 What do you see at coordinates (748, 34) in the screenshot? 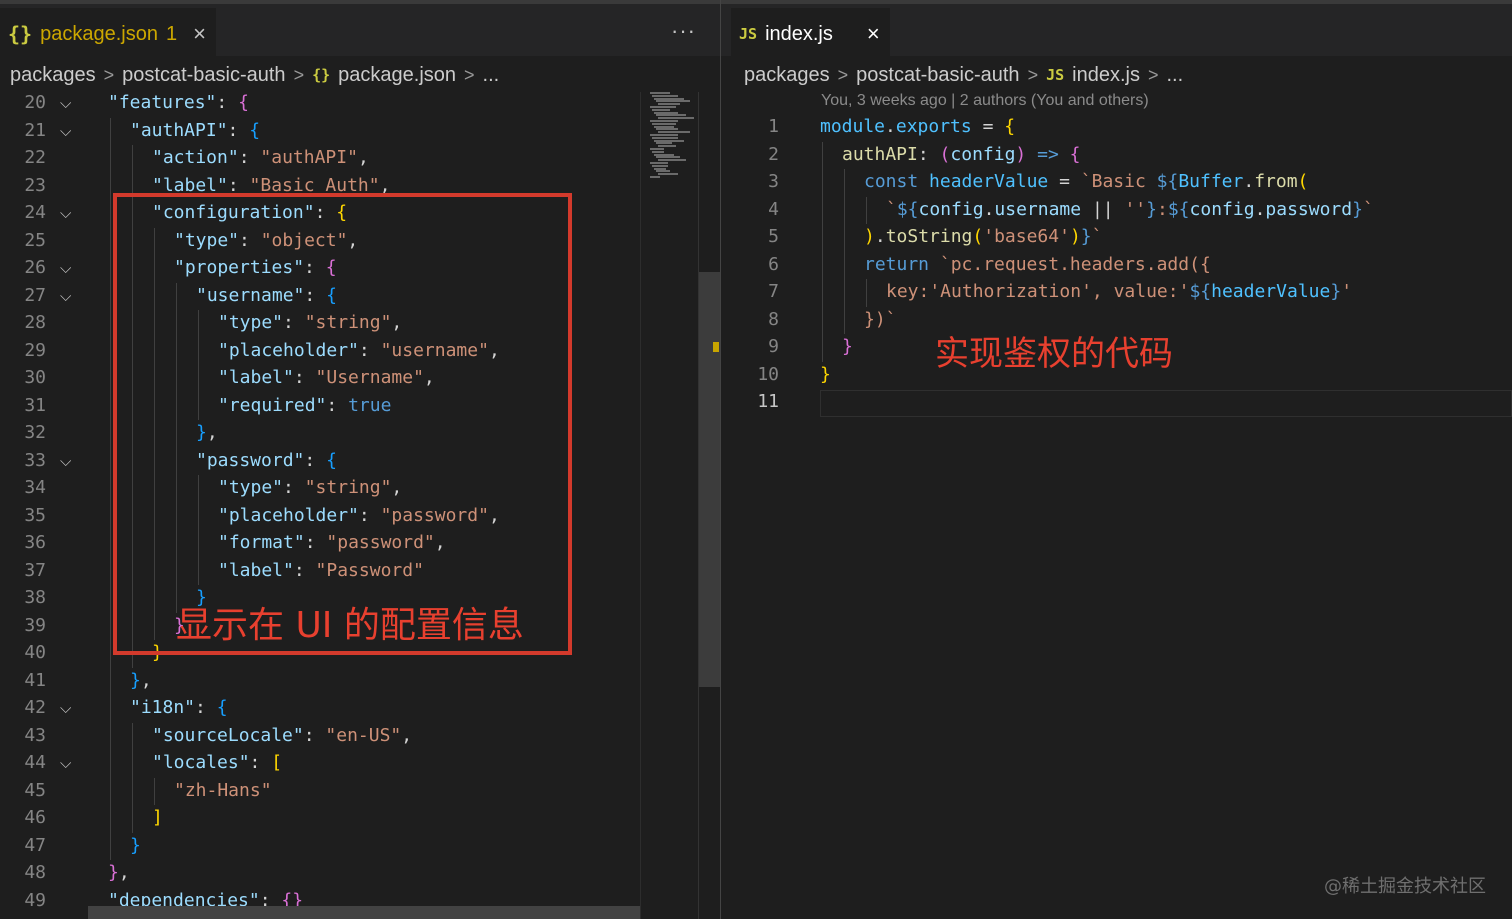
I see `js-file-icon: JS` at bounding box center [748, 34].